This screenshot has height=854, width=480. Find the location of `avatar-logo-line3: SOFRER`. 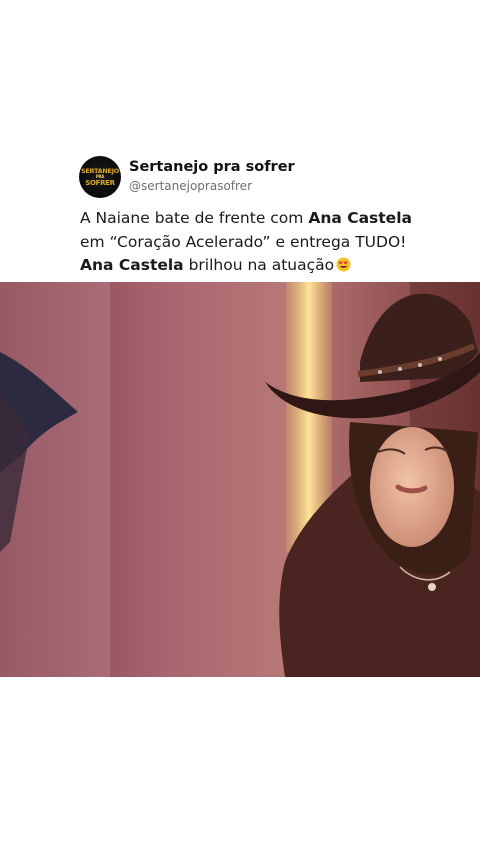

avatar-logo-line3: SOFRER is located at coordinates (100, 183).